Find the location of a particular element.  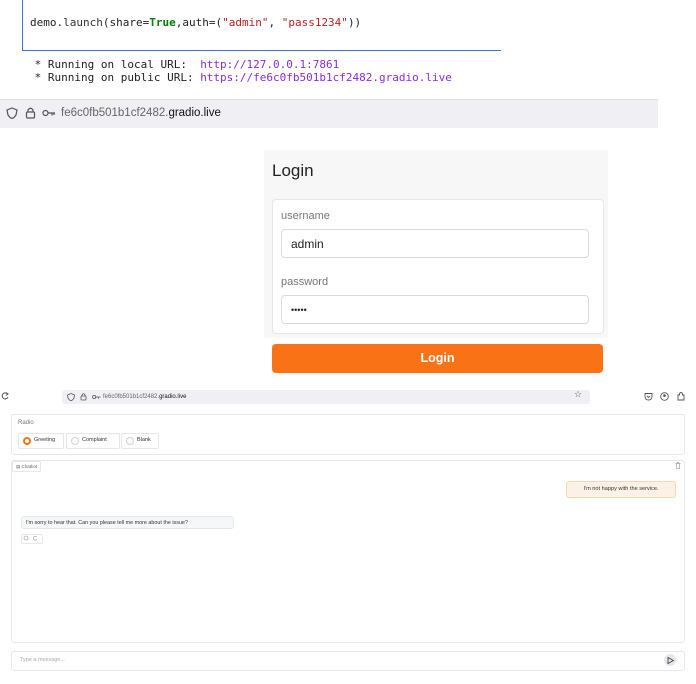

radio-option-label: Blank is located at coordinates (144, 440).